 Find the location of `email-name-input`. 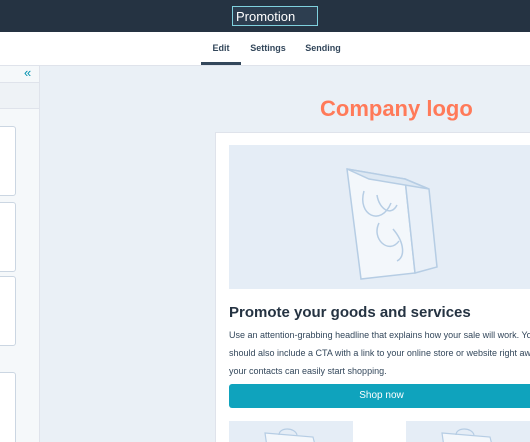

email-name-input is located at coordinates (275, 16).